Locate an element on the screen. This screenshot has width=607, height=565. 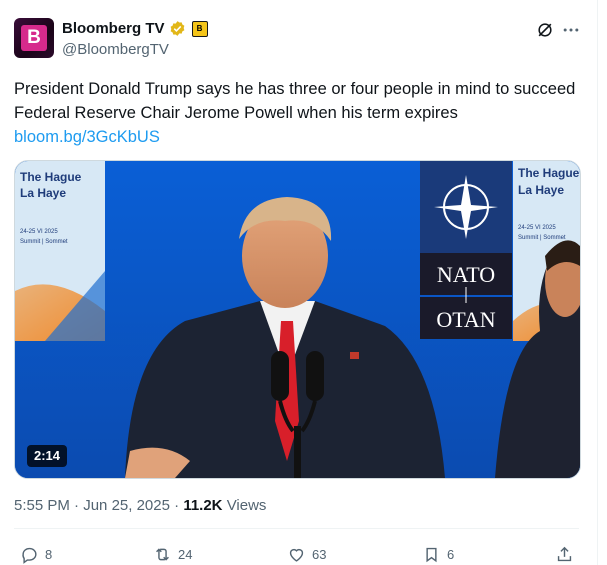
like-button: 63 is located at coordinates (306, 554).